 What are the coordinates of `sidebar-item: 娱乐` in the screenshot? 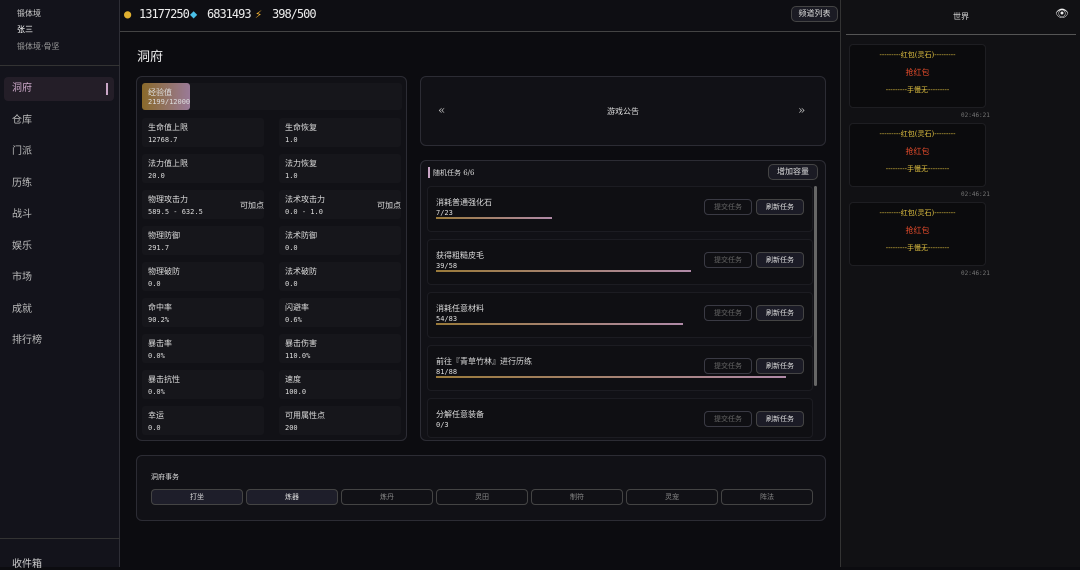 It's located at (59, 247).